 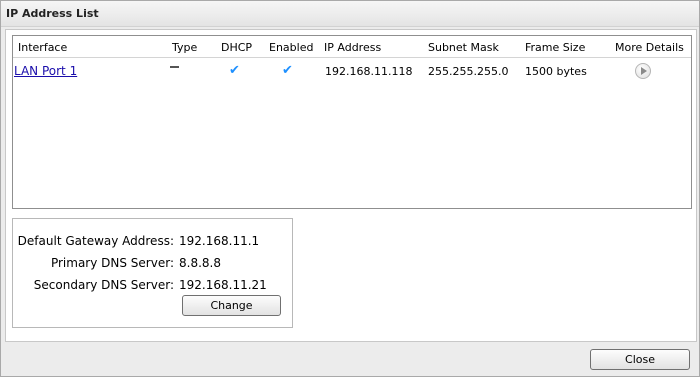 I want to click on gateway-value: 192.168.11.1, so click(x=219, y=241).